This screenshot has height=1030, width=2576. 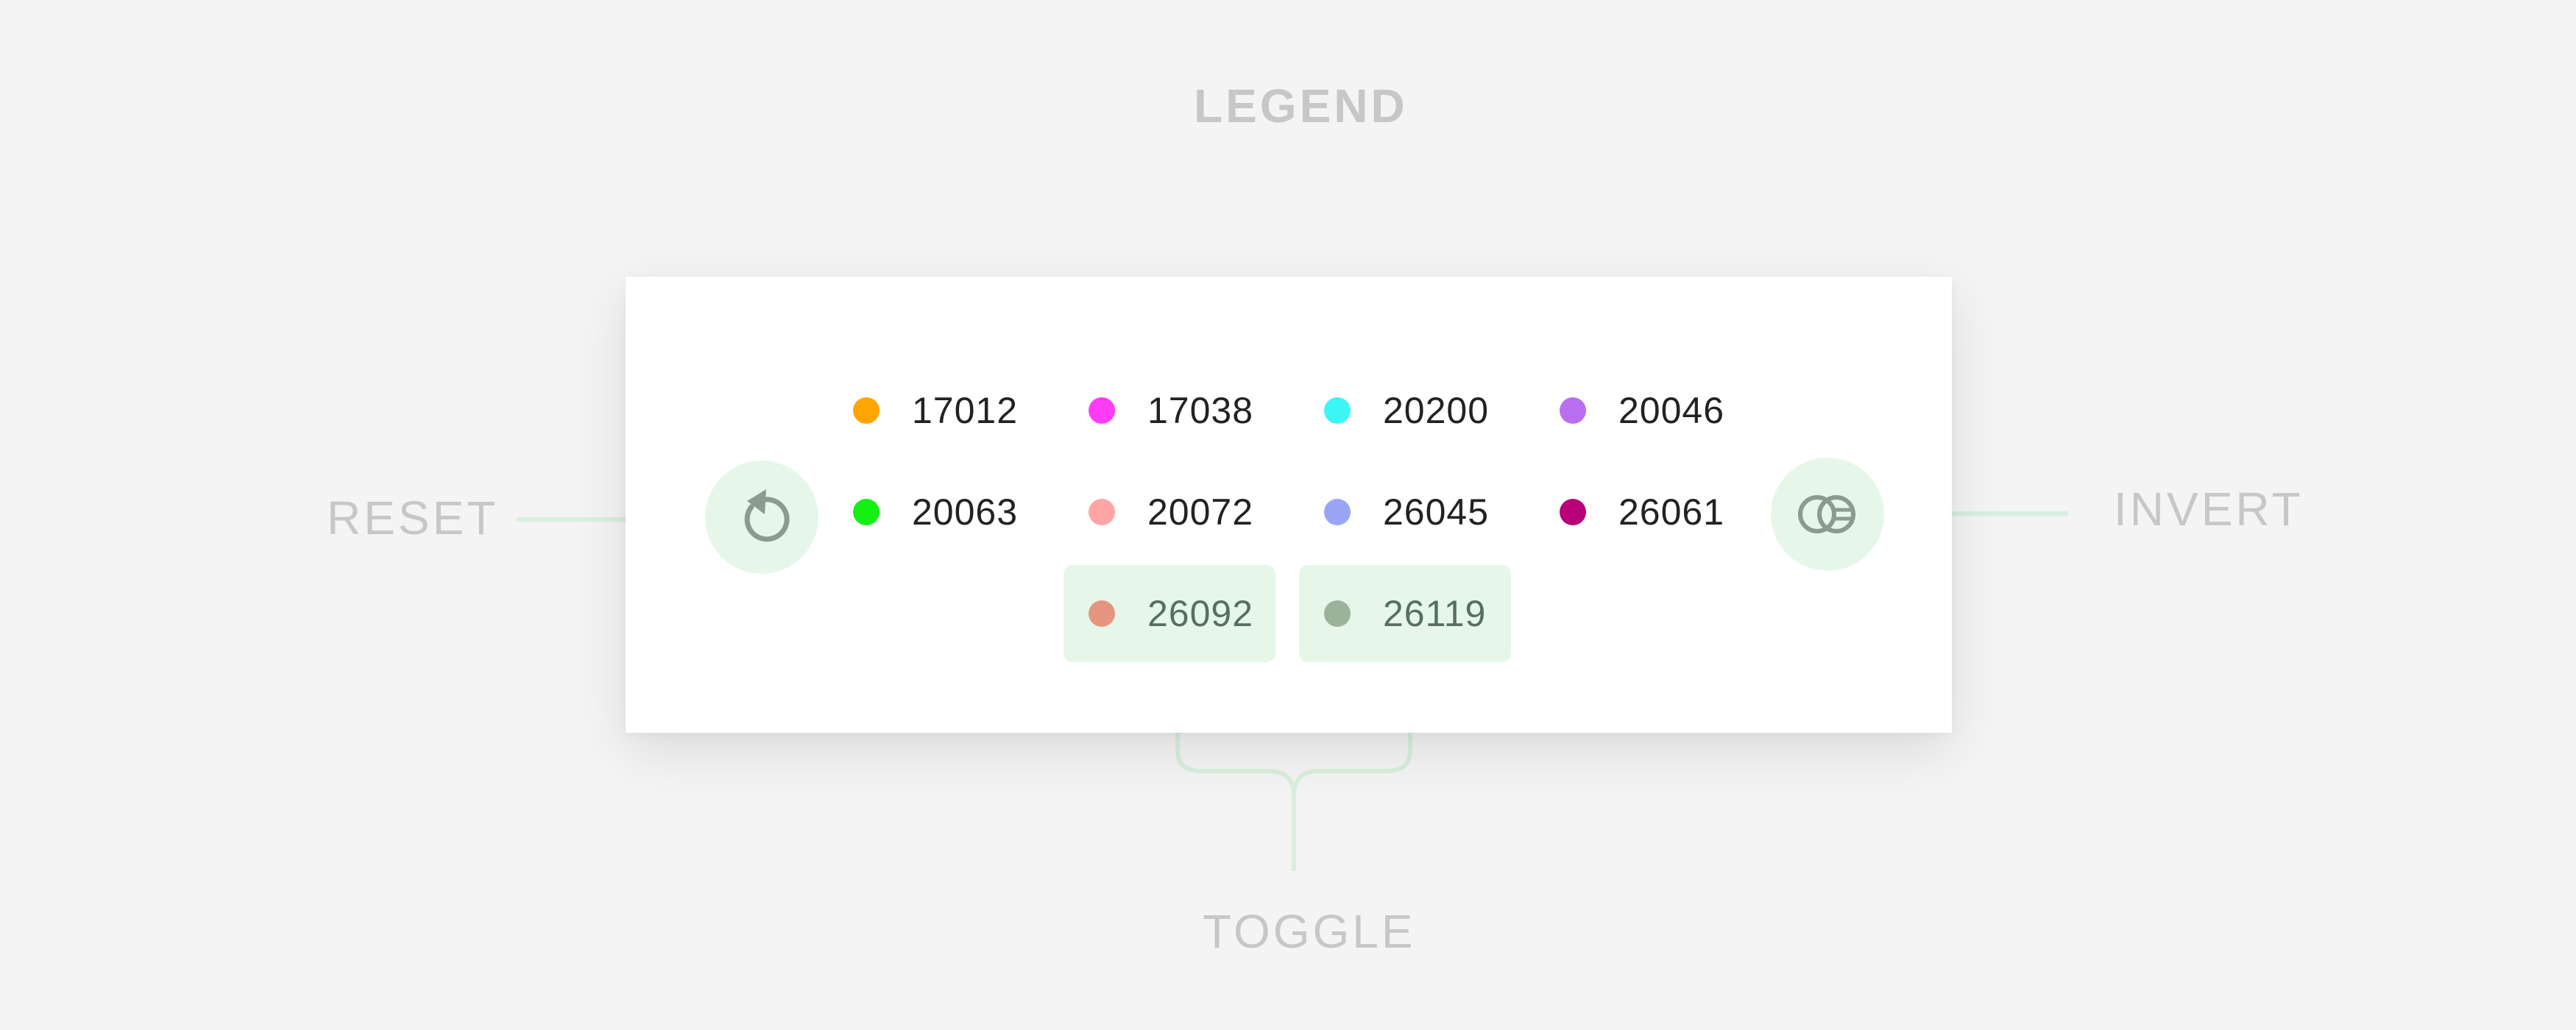 What do you see at coordinates (1200, 411) in the screenshot?
I see `legend-item-label: 17038` at bounding box center [1200, 411].